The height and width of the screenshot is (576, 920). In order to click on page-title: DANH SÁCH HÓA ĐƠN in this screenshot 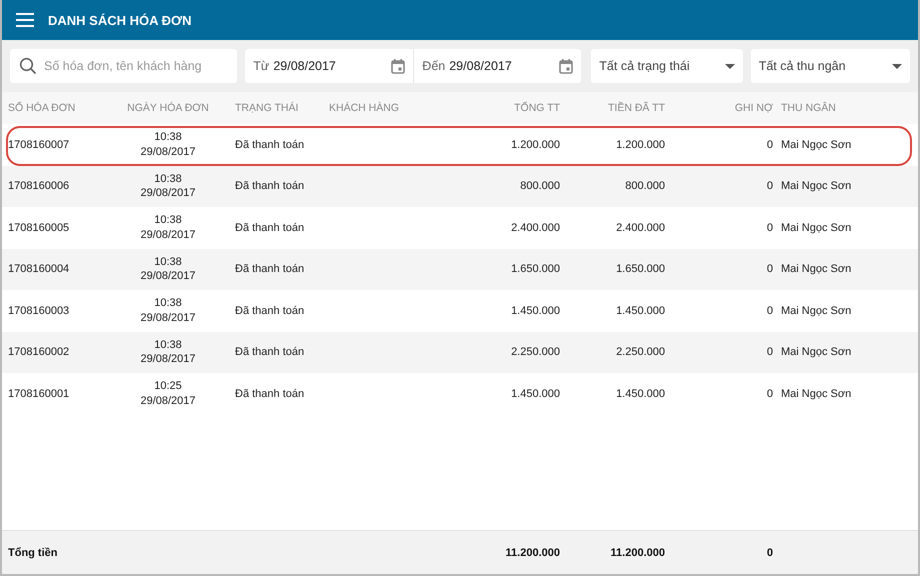, I will do `click(120, 20)`.